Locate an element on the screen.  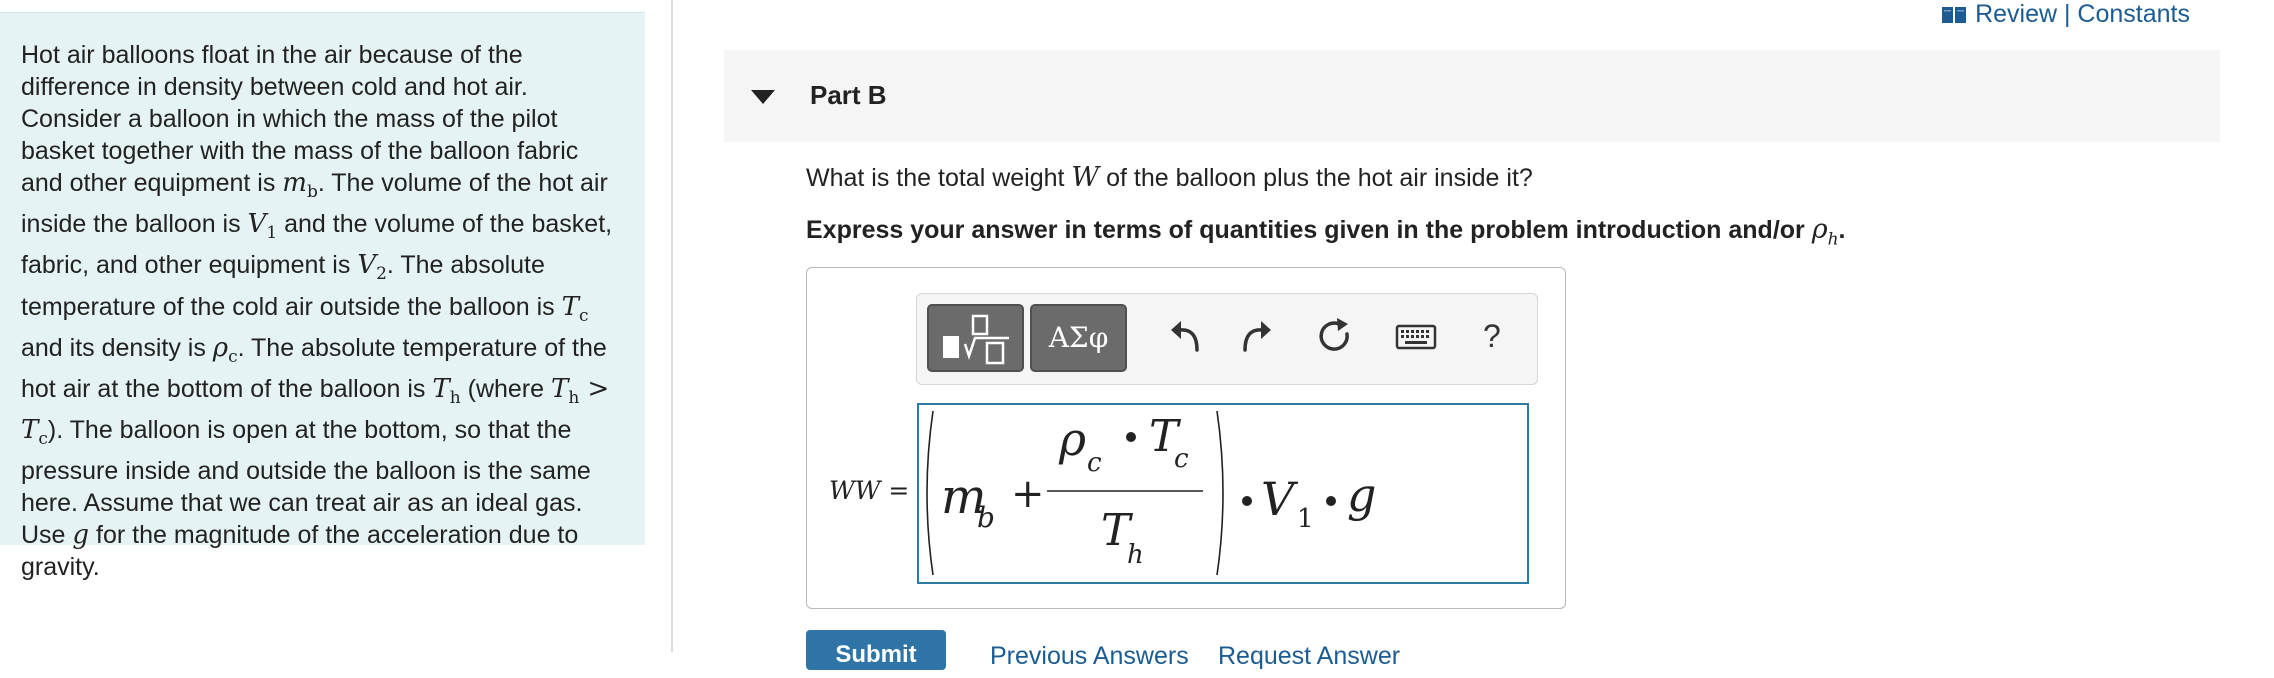
answer-variable-label: WW = is located at coordinates (869, 490).